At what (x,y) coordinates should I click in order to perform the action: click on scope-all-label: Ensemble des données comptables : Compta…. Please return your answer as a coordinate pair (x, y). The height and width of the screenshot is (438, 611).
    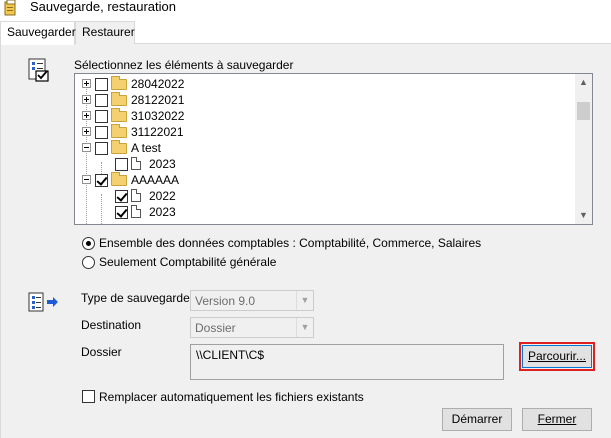
    Looking at the image, I should click on (290, 243).